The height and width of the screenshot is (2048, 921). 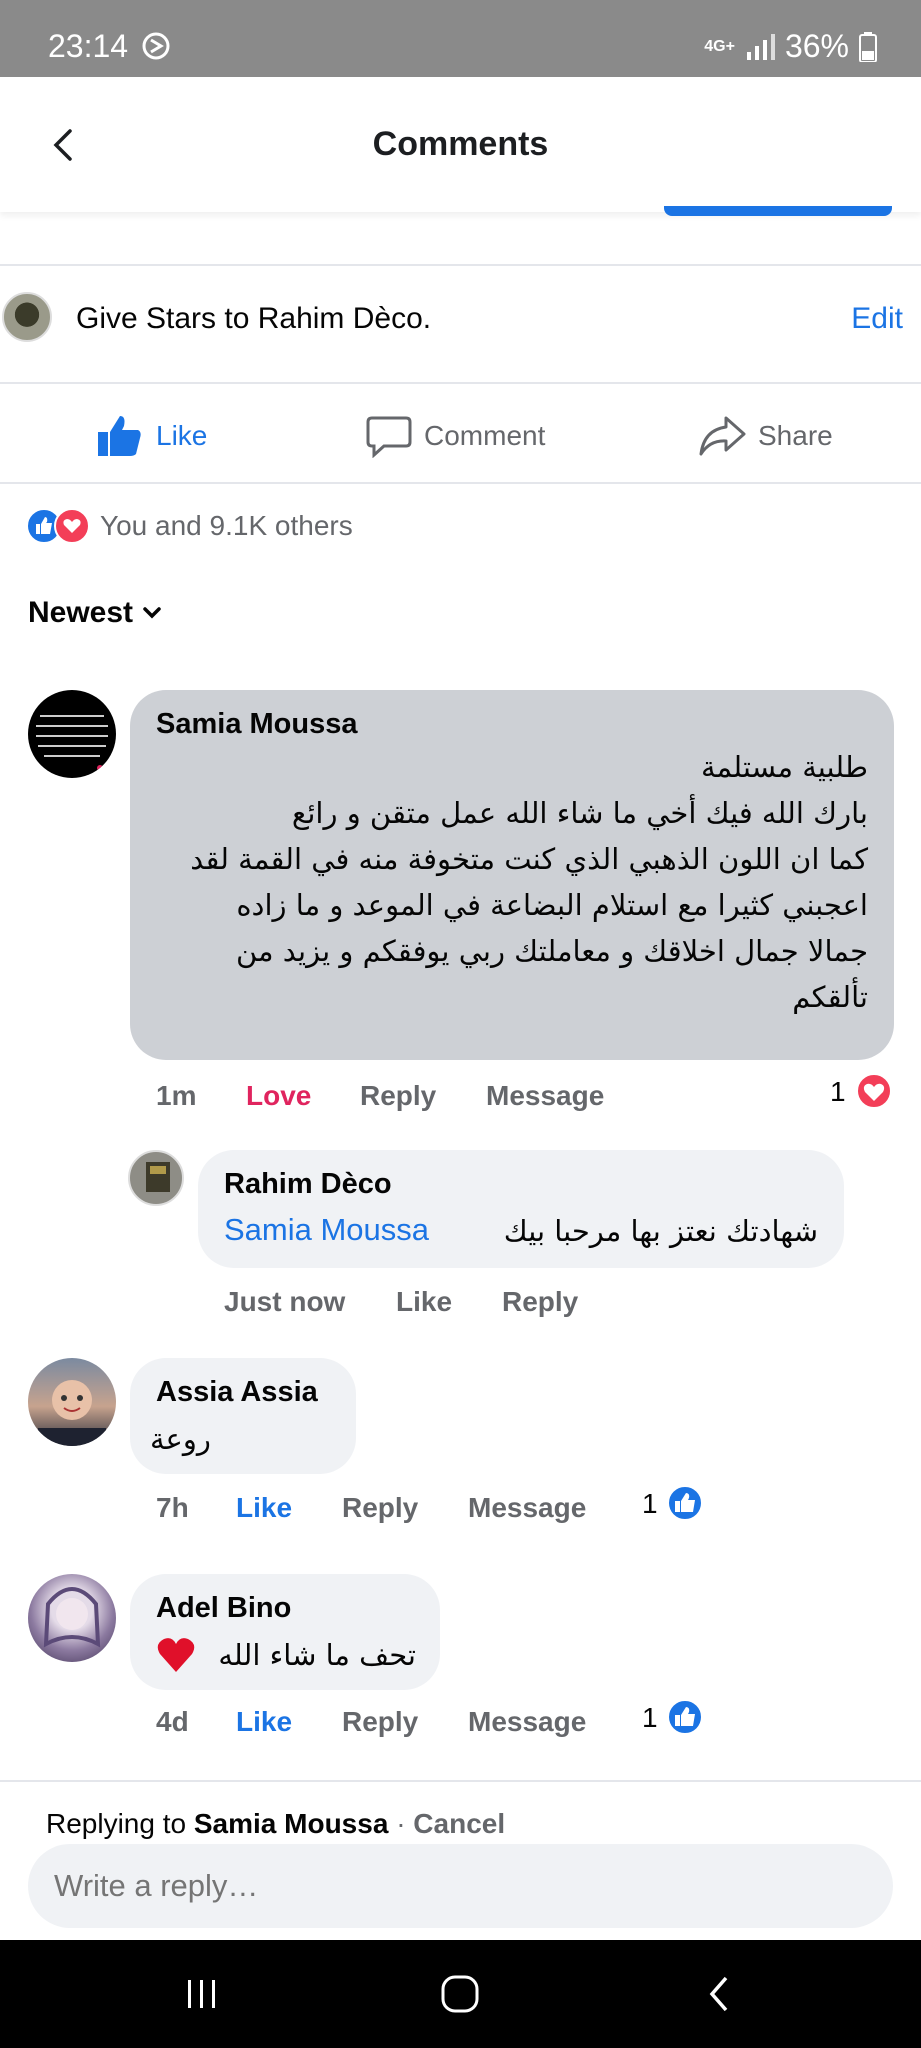 I want to click on back-icon, so click(x=720, y=1994).